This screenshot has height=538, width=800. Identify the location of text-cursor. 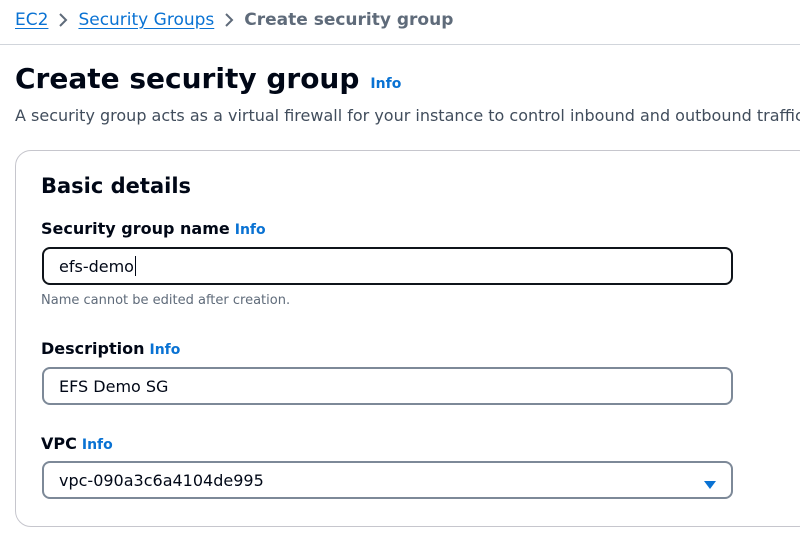
(135, 266).